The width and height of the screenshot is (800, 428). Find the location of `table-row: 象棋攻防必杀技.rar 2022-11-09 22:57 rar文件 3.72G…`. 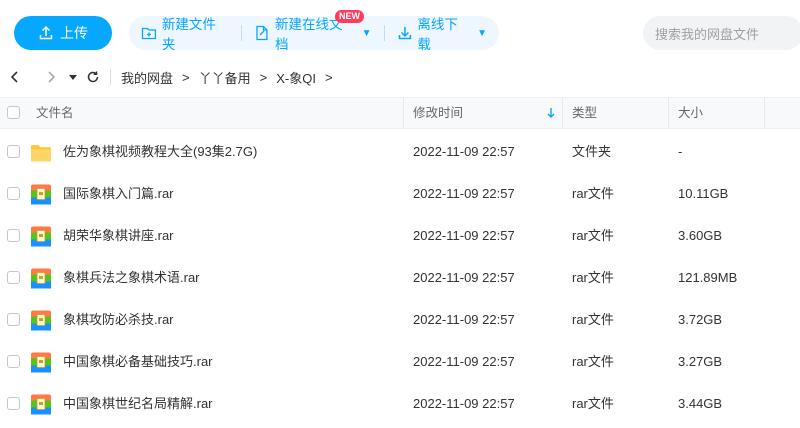

table-row: 象棋攻防必杀技.rar 2022-11-09 22:57 rar文件 3.72G… is located at coordinates (400, 320).